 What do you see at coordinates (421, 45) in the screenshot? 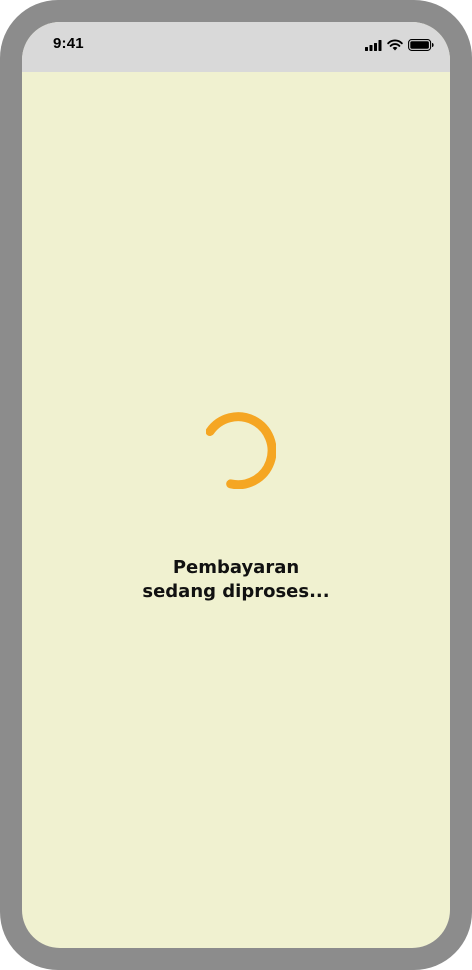
I see `battery-icon` at bounding box center [421, 45].